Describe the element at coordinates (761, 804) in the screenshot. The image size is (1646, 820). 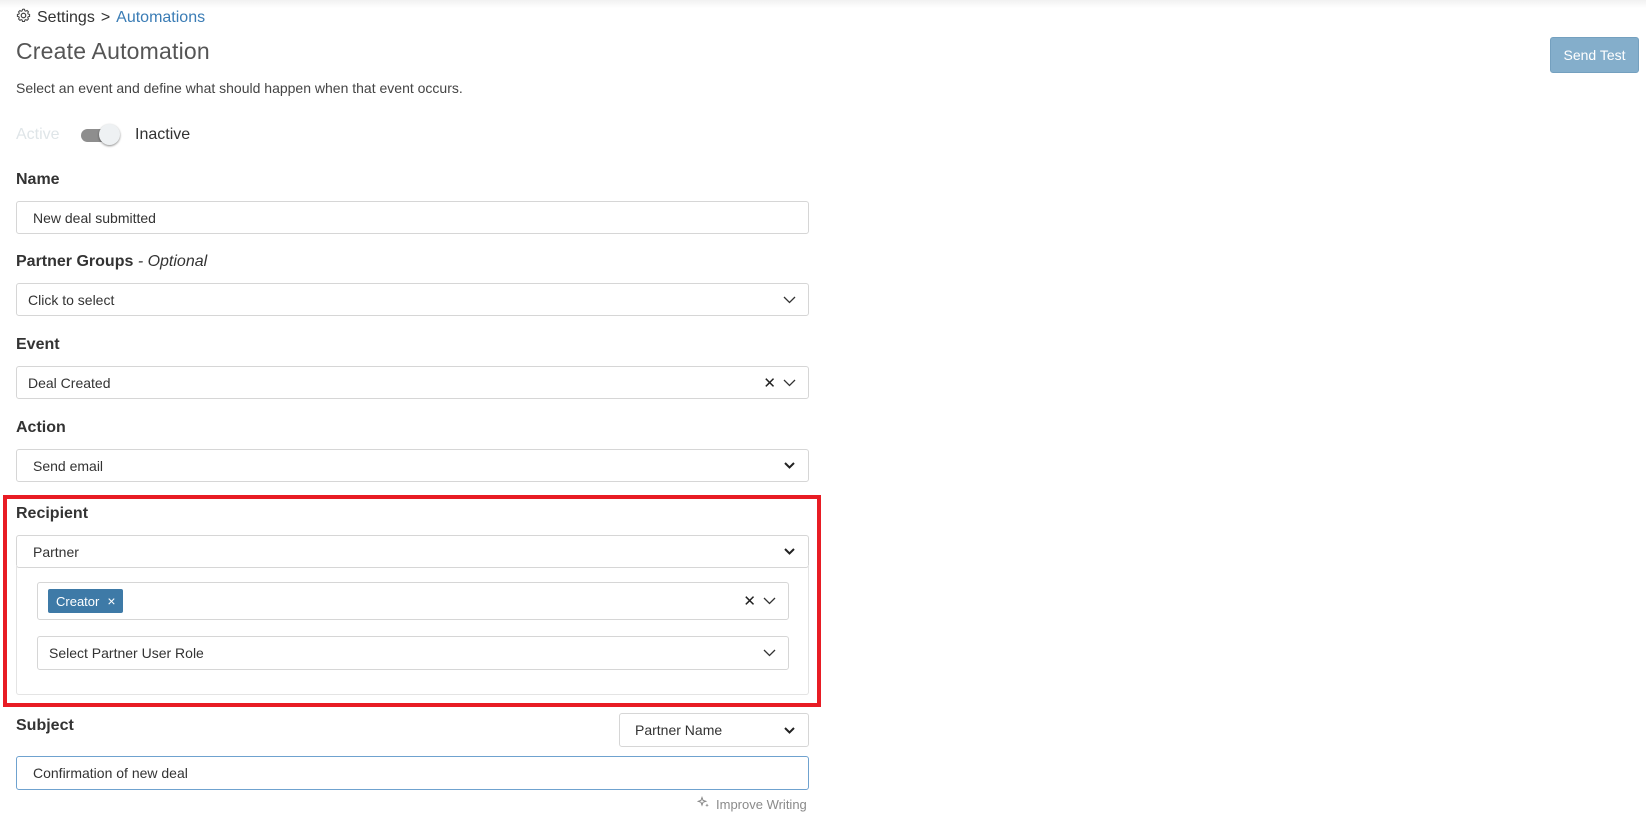
I see `improve-writing-label: Improve Writing` at that location.